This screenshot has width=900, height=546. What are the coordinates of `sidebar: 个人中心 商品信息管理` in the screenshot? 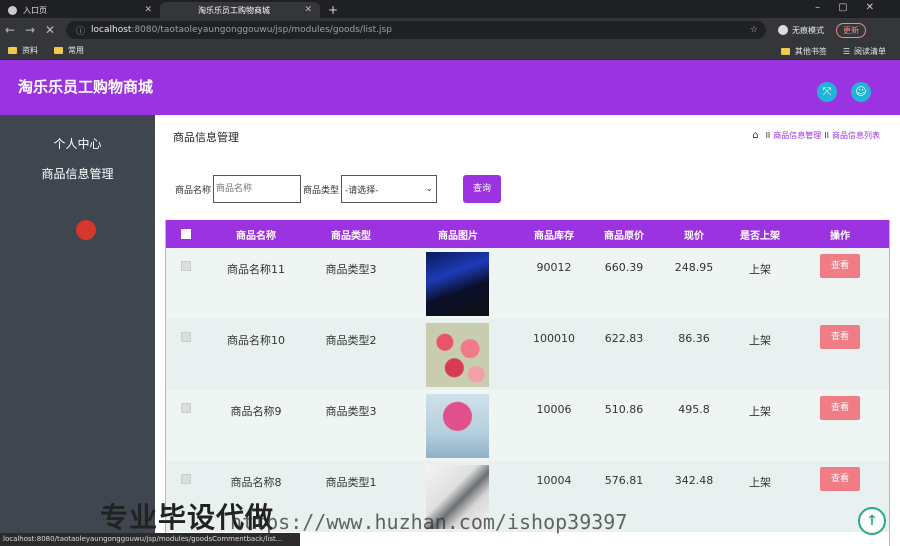 It's located at (77, 330).